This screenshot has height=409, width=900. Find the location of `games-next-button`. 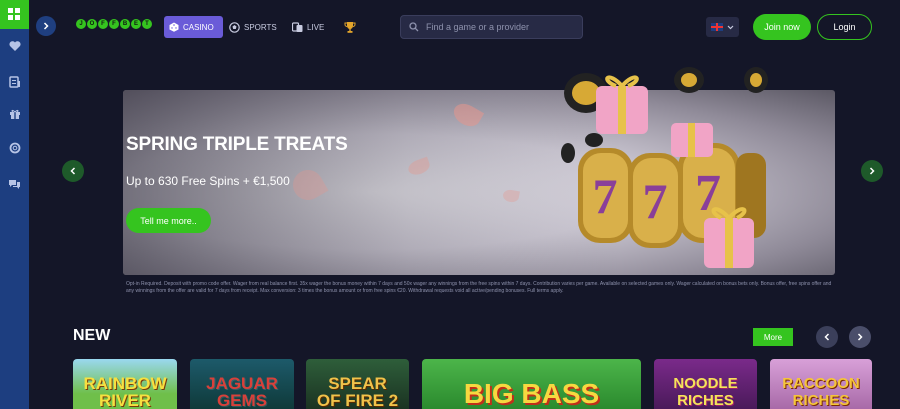

games-next-button is located at coordinates (860, 337).